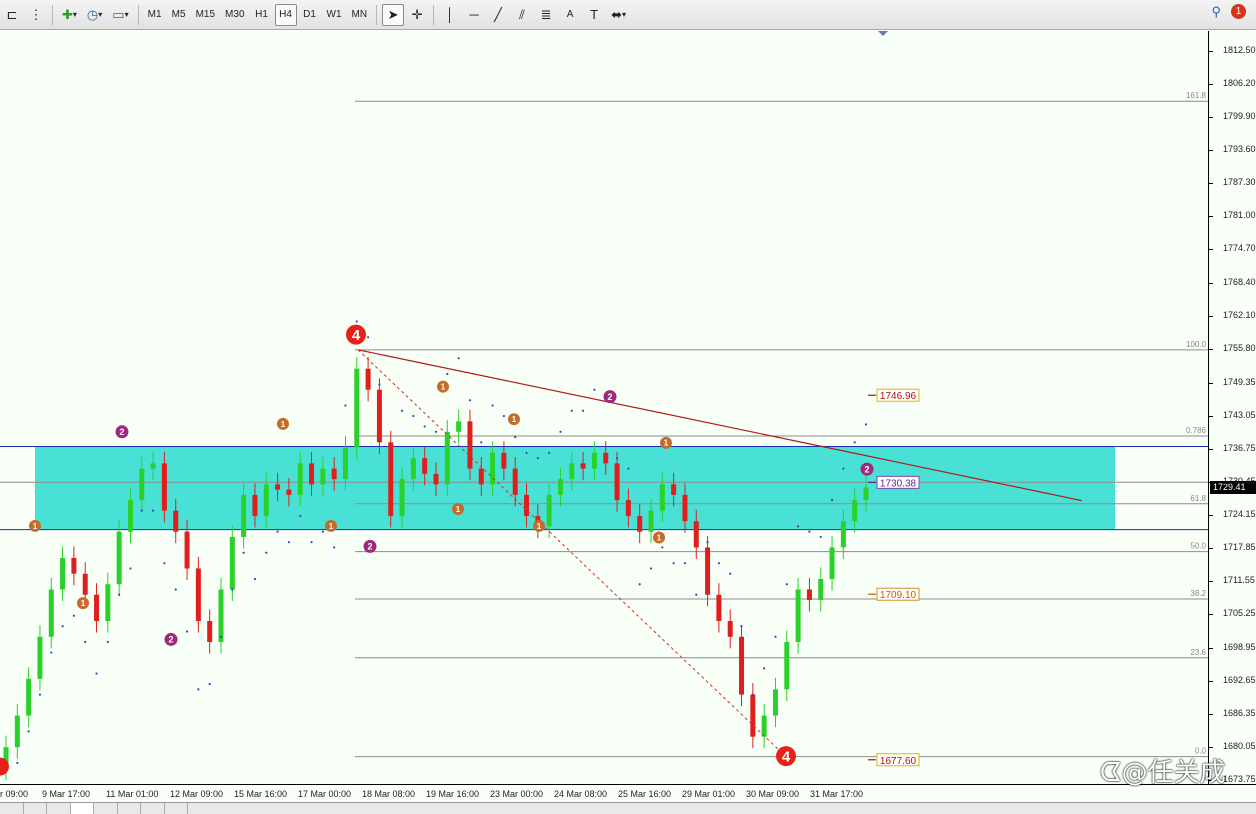  What do you see at coordinates (1239, 314) in the screenshot?
I see `price-axis-label: 1762.10` at bounding box center [1239, 314].